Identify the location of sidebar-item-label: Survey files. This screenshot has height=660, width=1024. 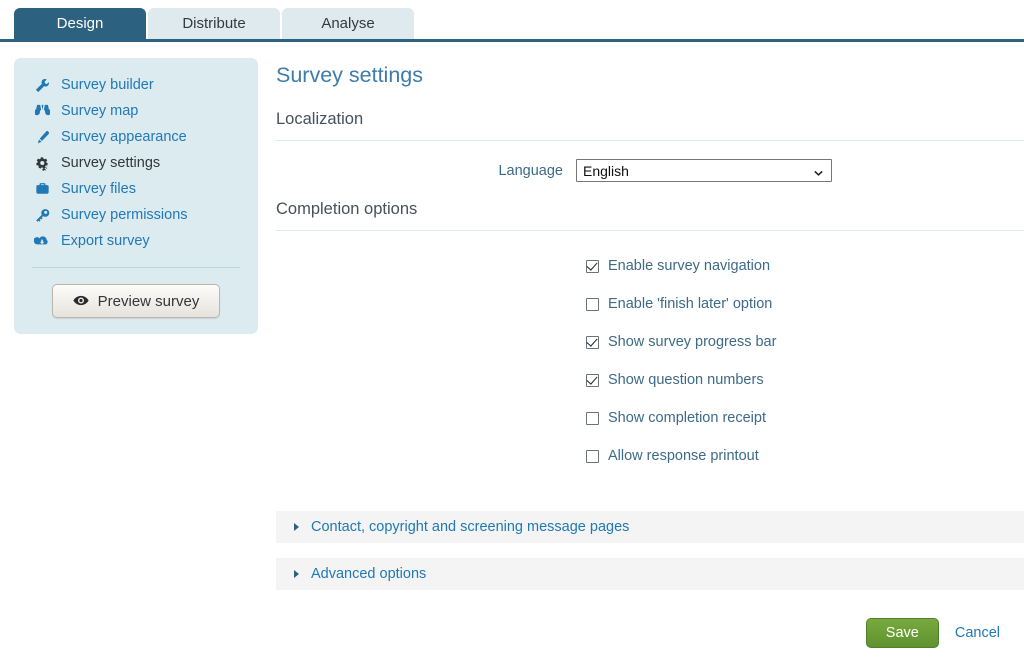
(98, 189).